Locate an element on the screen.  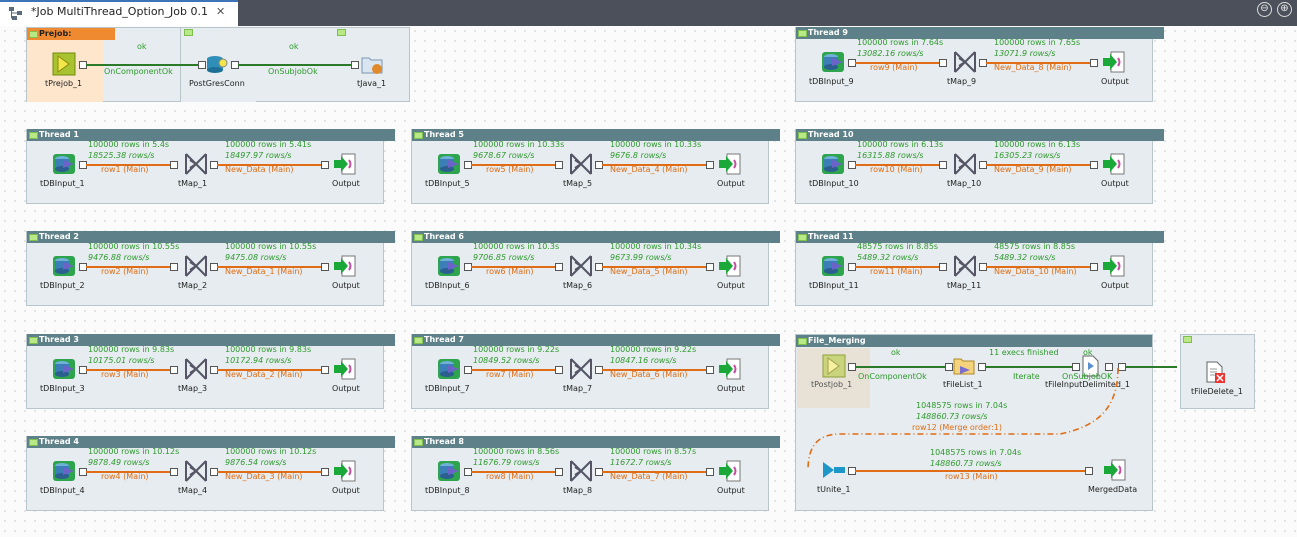
merge-row-label: row12 (Merge order:1) is located at coordinates (957, 427).